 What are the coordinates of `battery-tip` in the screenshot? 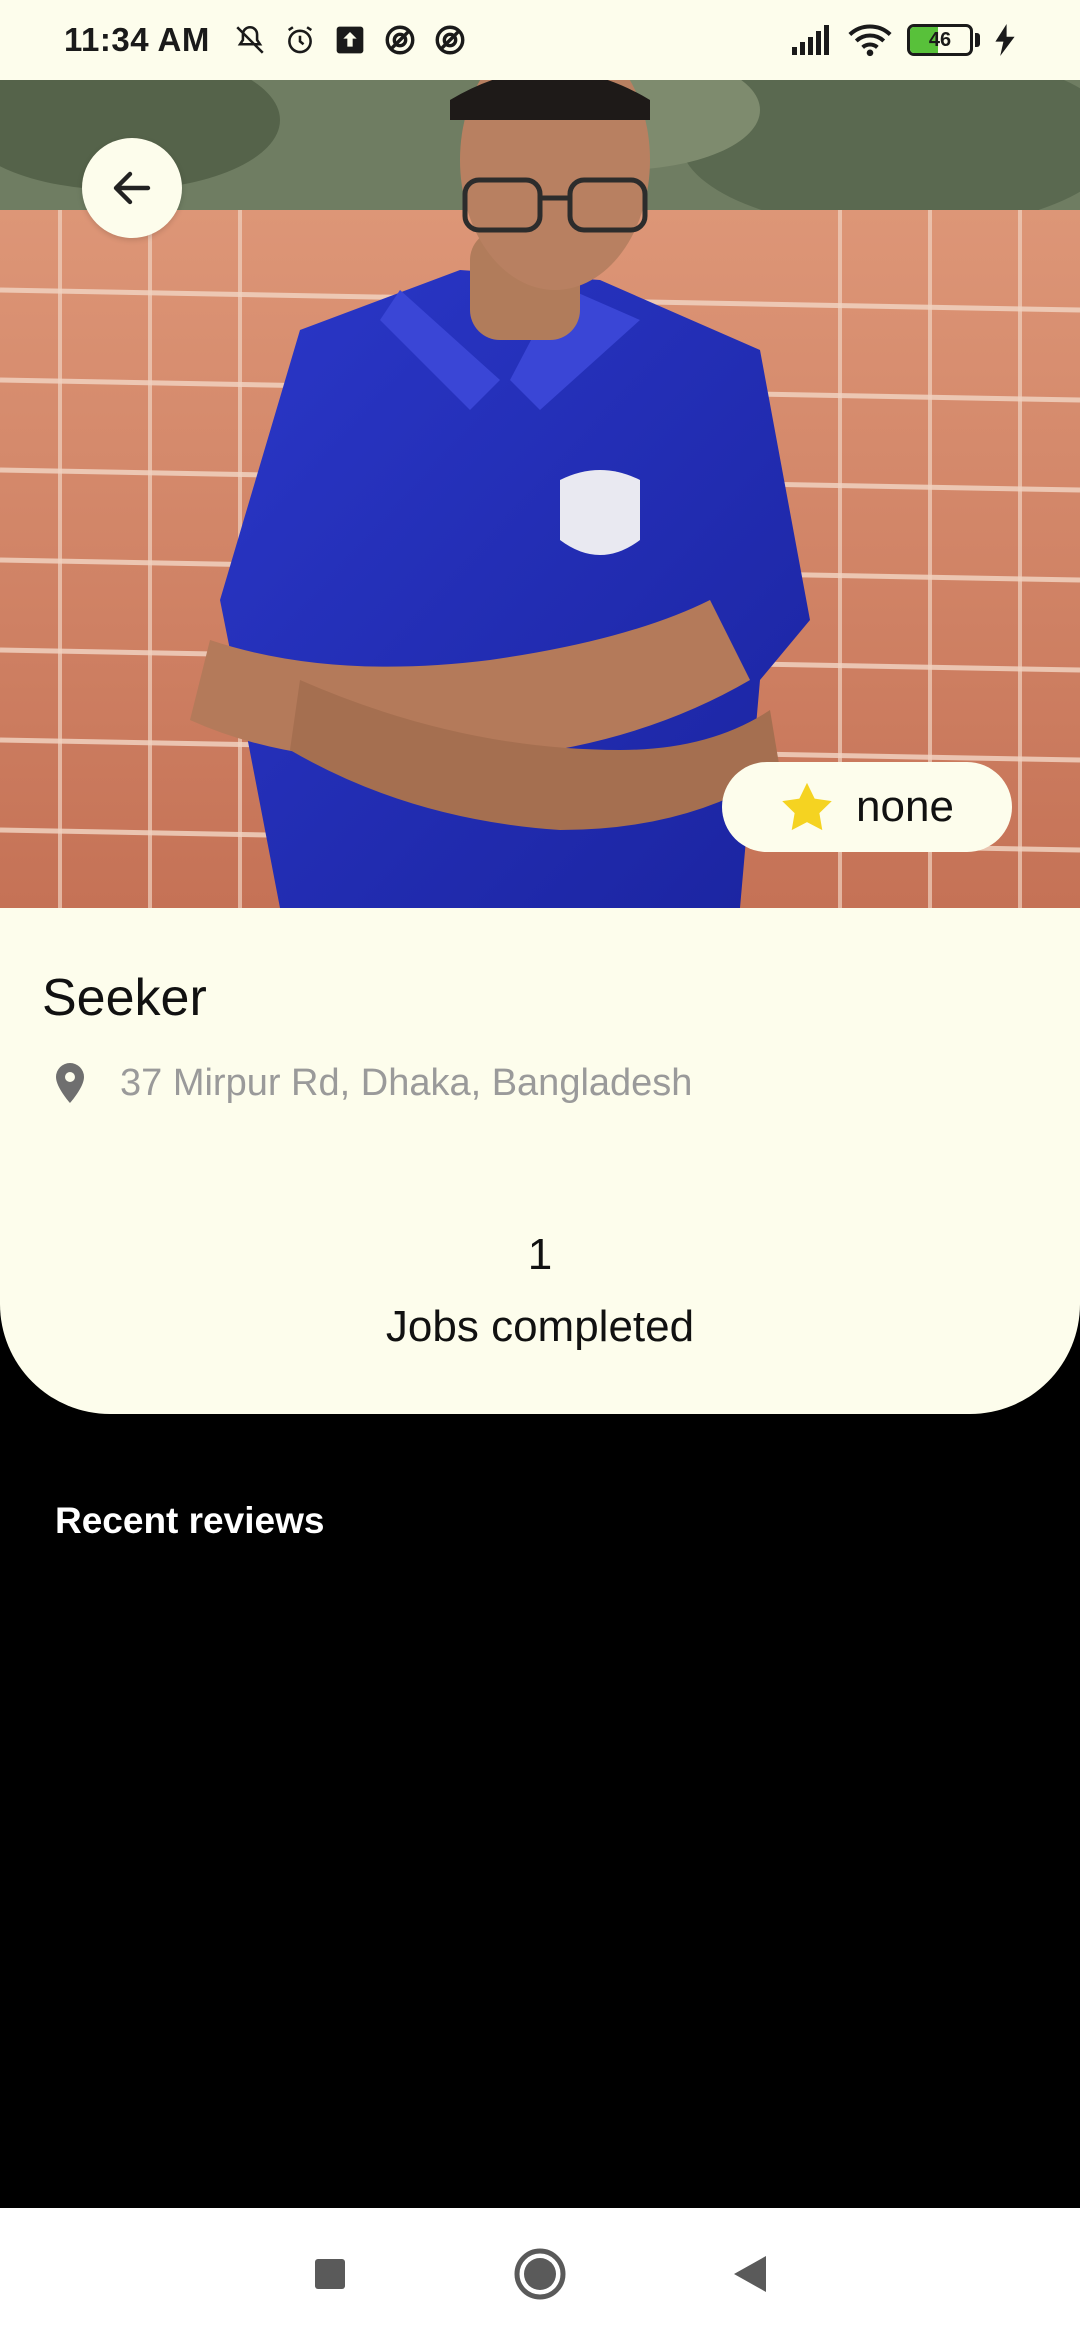 It's located at (977, 40).